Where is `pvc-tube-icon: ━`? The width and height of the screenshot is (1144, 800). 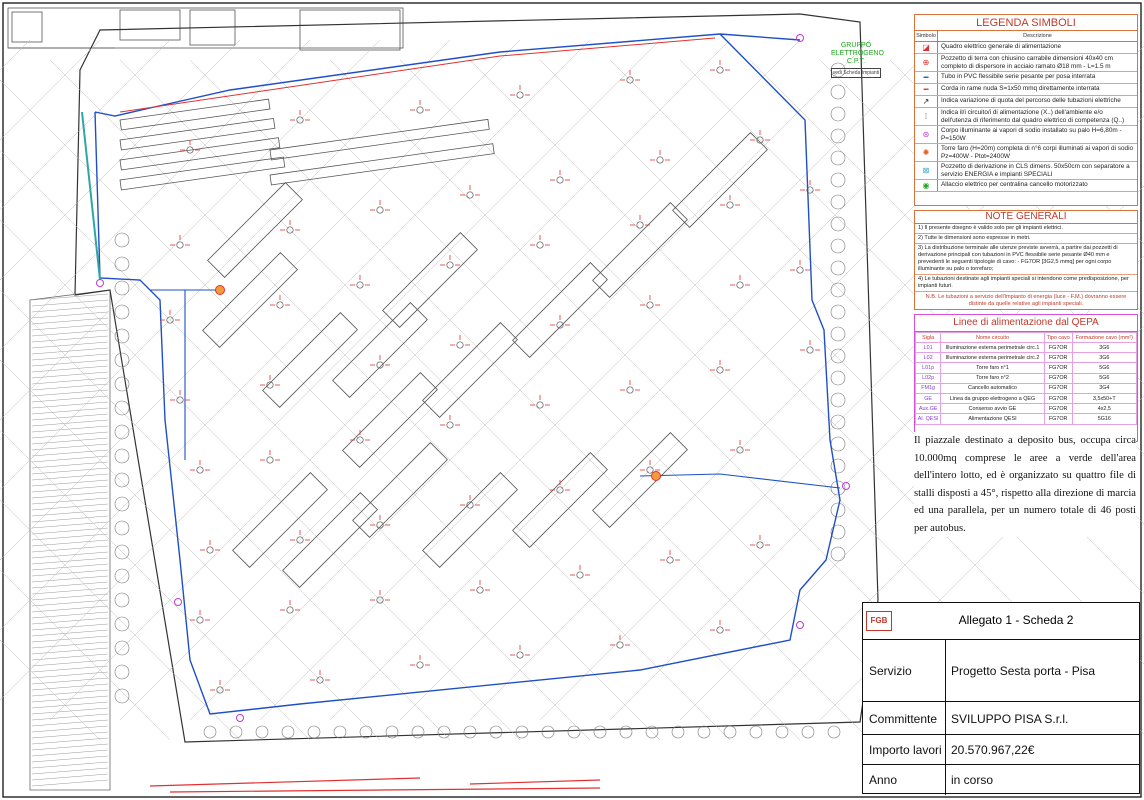 pvc-tube-icon: ━ is located at coordinates (926, 77).